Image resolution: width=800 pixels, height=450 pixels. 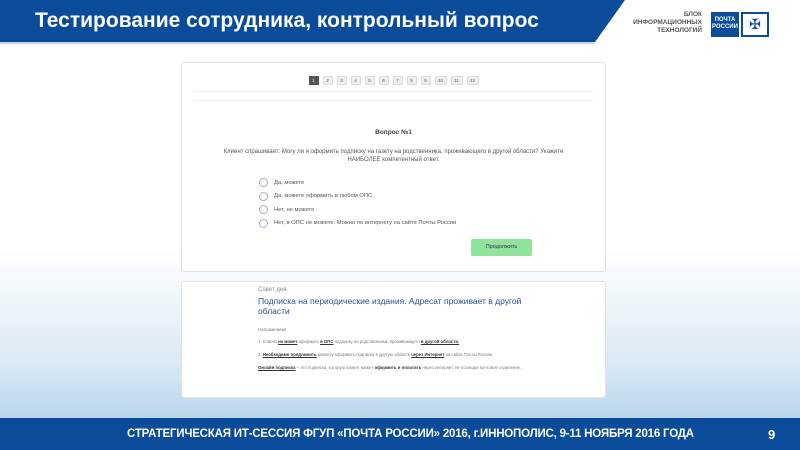 What do you see at coordinates (341, 80) in the screenshot?
I see `page-button: 3` at bounding box center [341, 80].